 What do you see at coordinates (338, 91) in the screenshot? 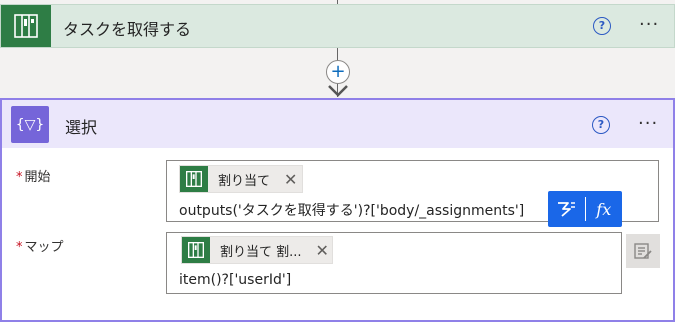
I see `arrow-down-icon` at bounding box center [338, 91].